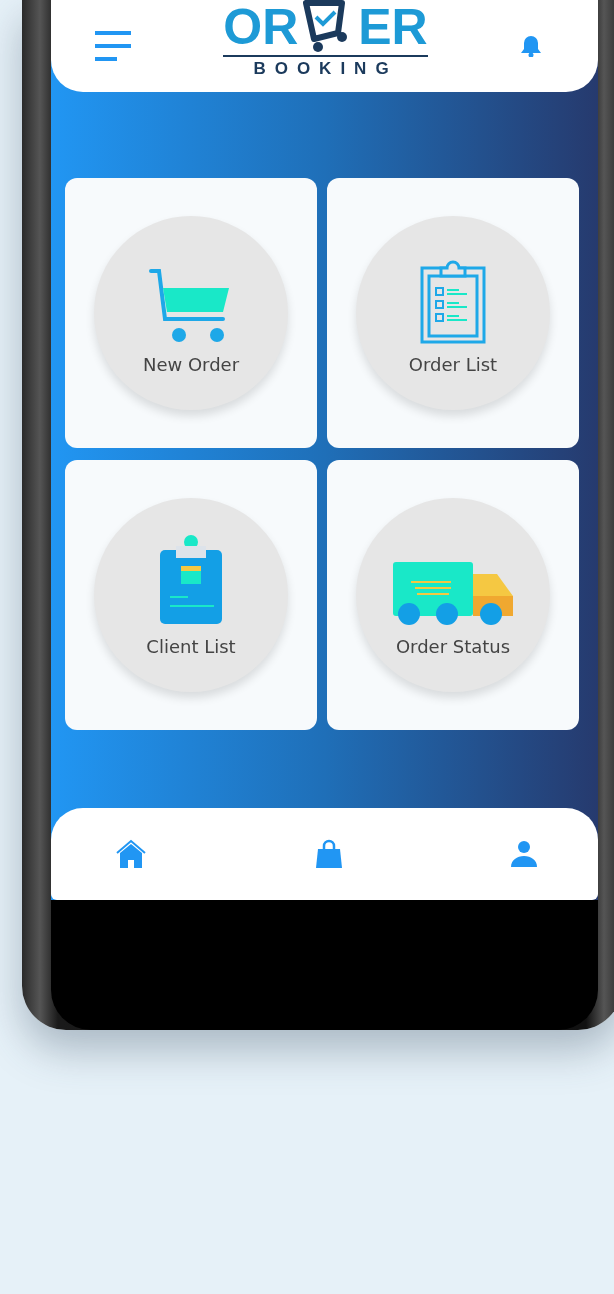  What do you see at coordinates (453, 313) in the screenshot?
I see `menu-tile: Order List` at bounding box center [453, 313].